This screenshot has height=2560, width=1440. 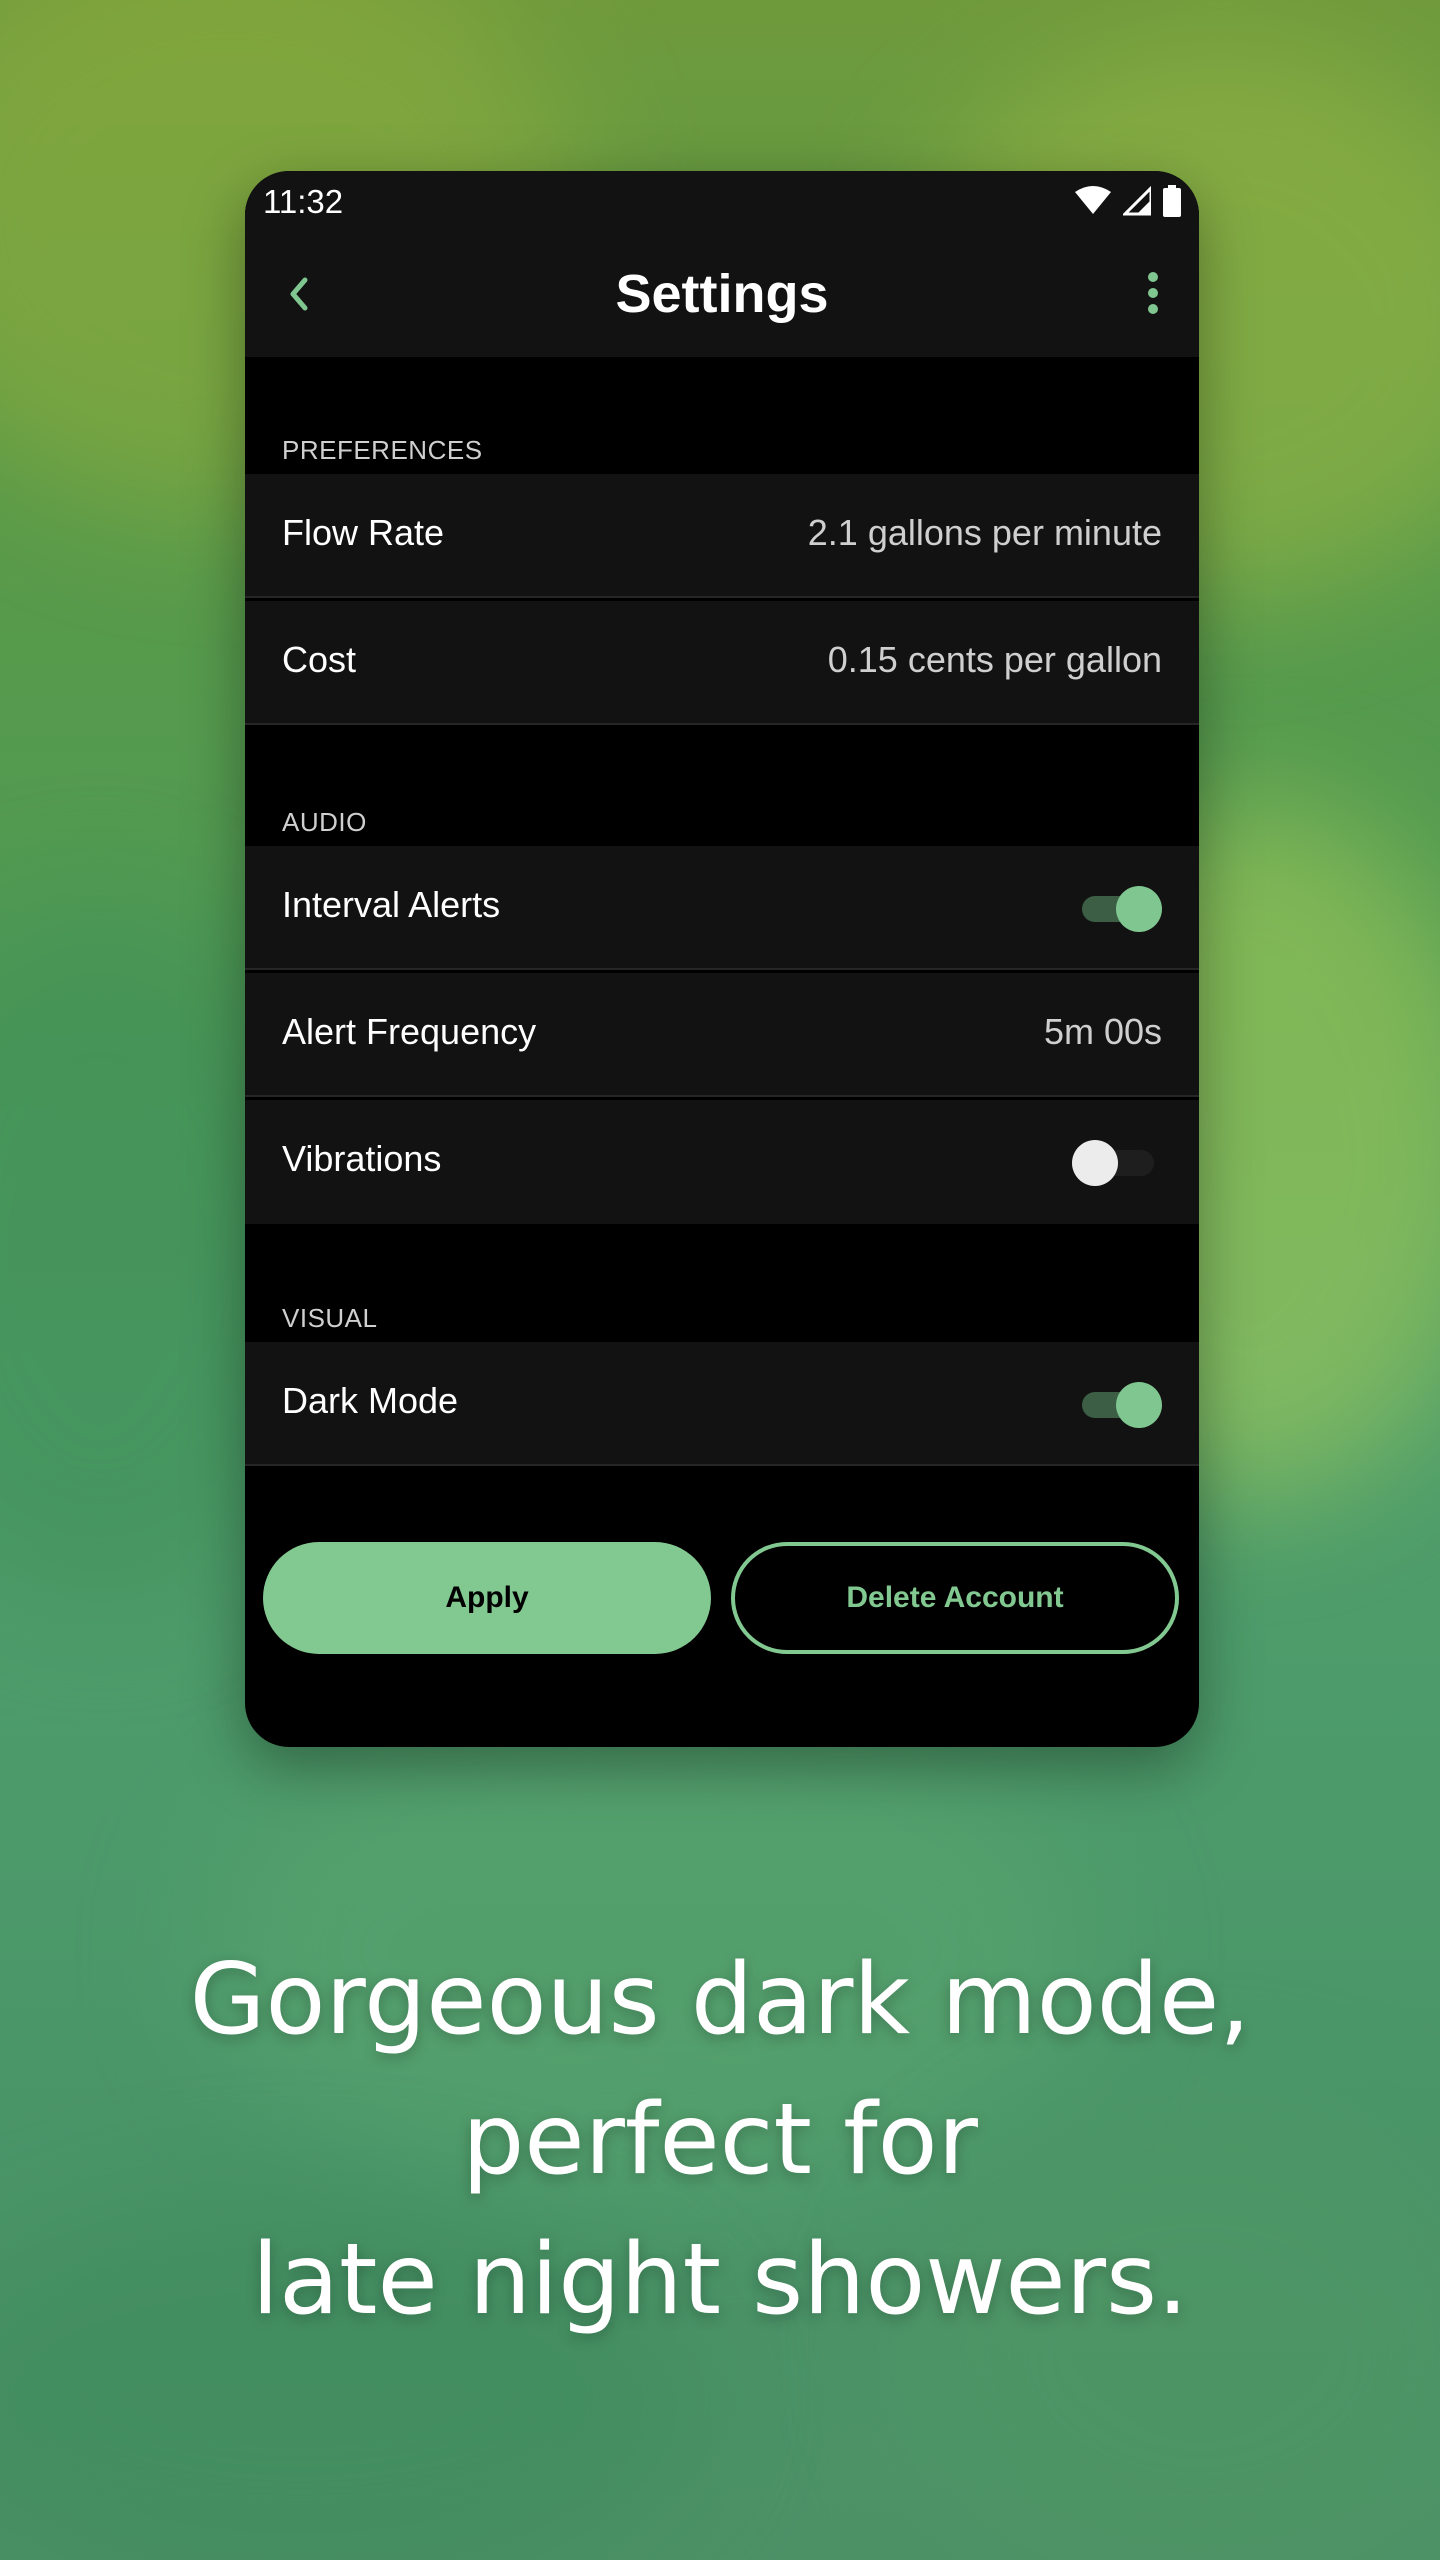 What do you see at coordinates (722, 1162) in the screenshot?
I see `setting-row-vibrations: Vibrations` at bounding box center [722, 1162].